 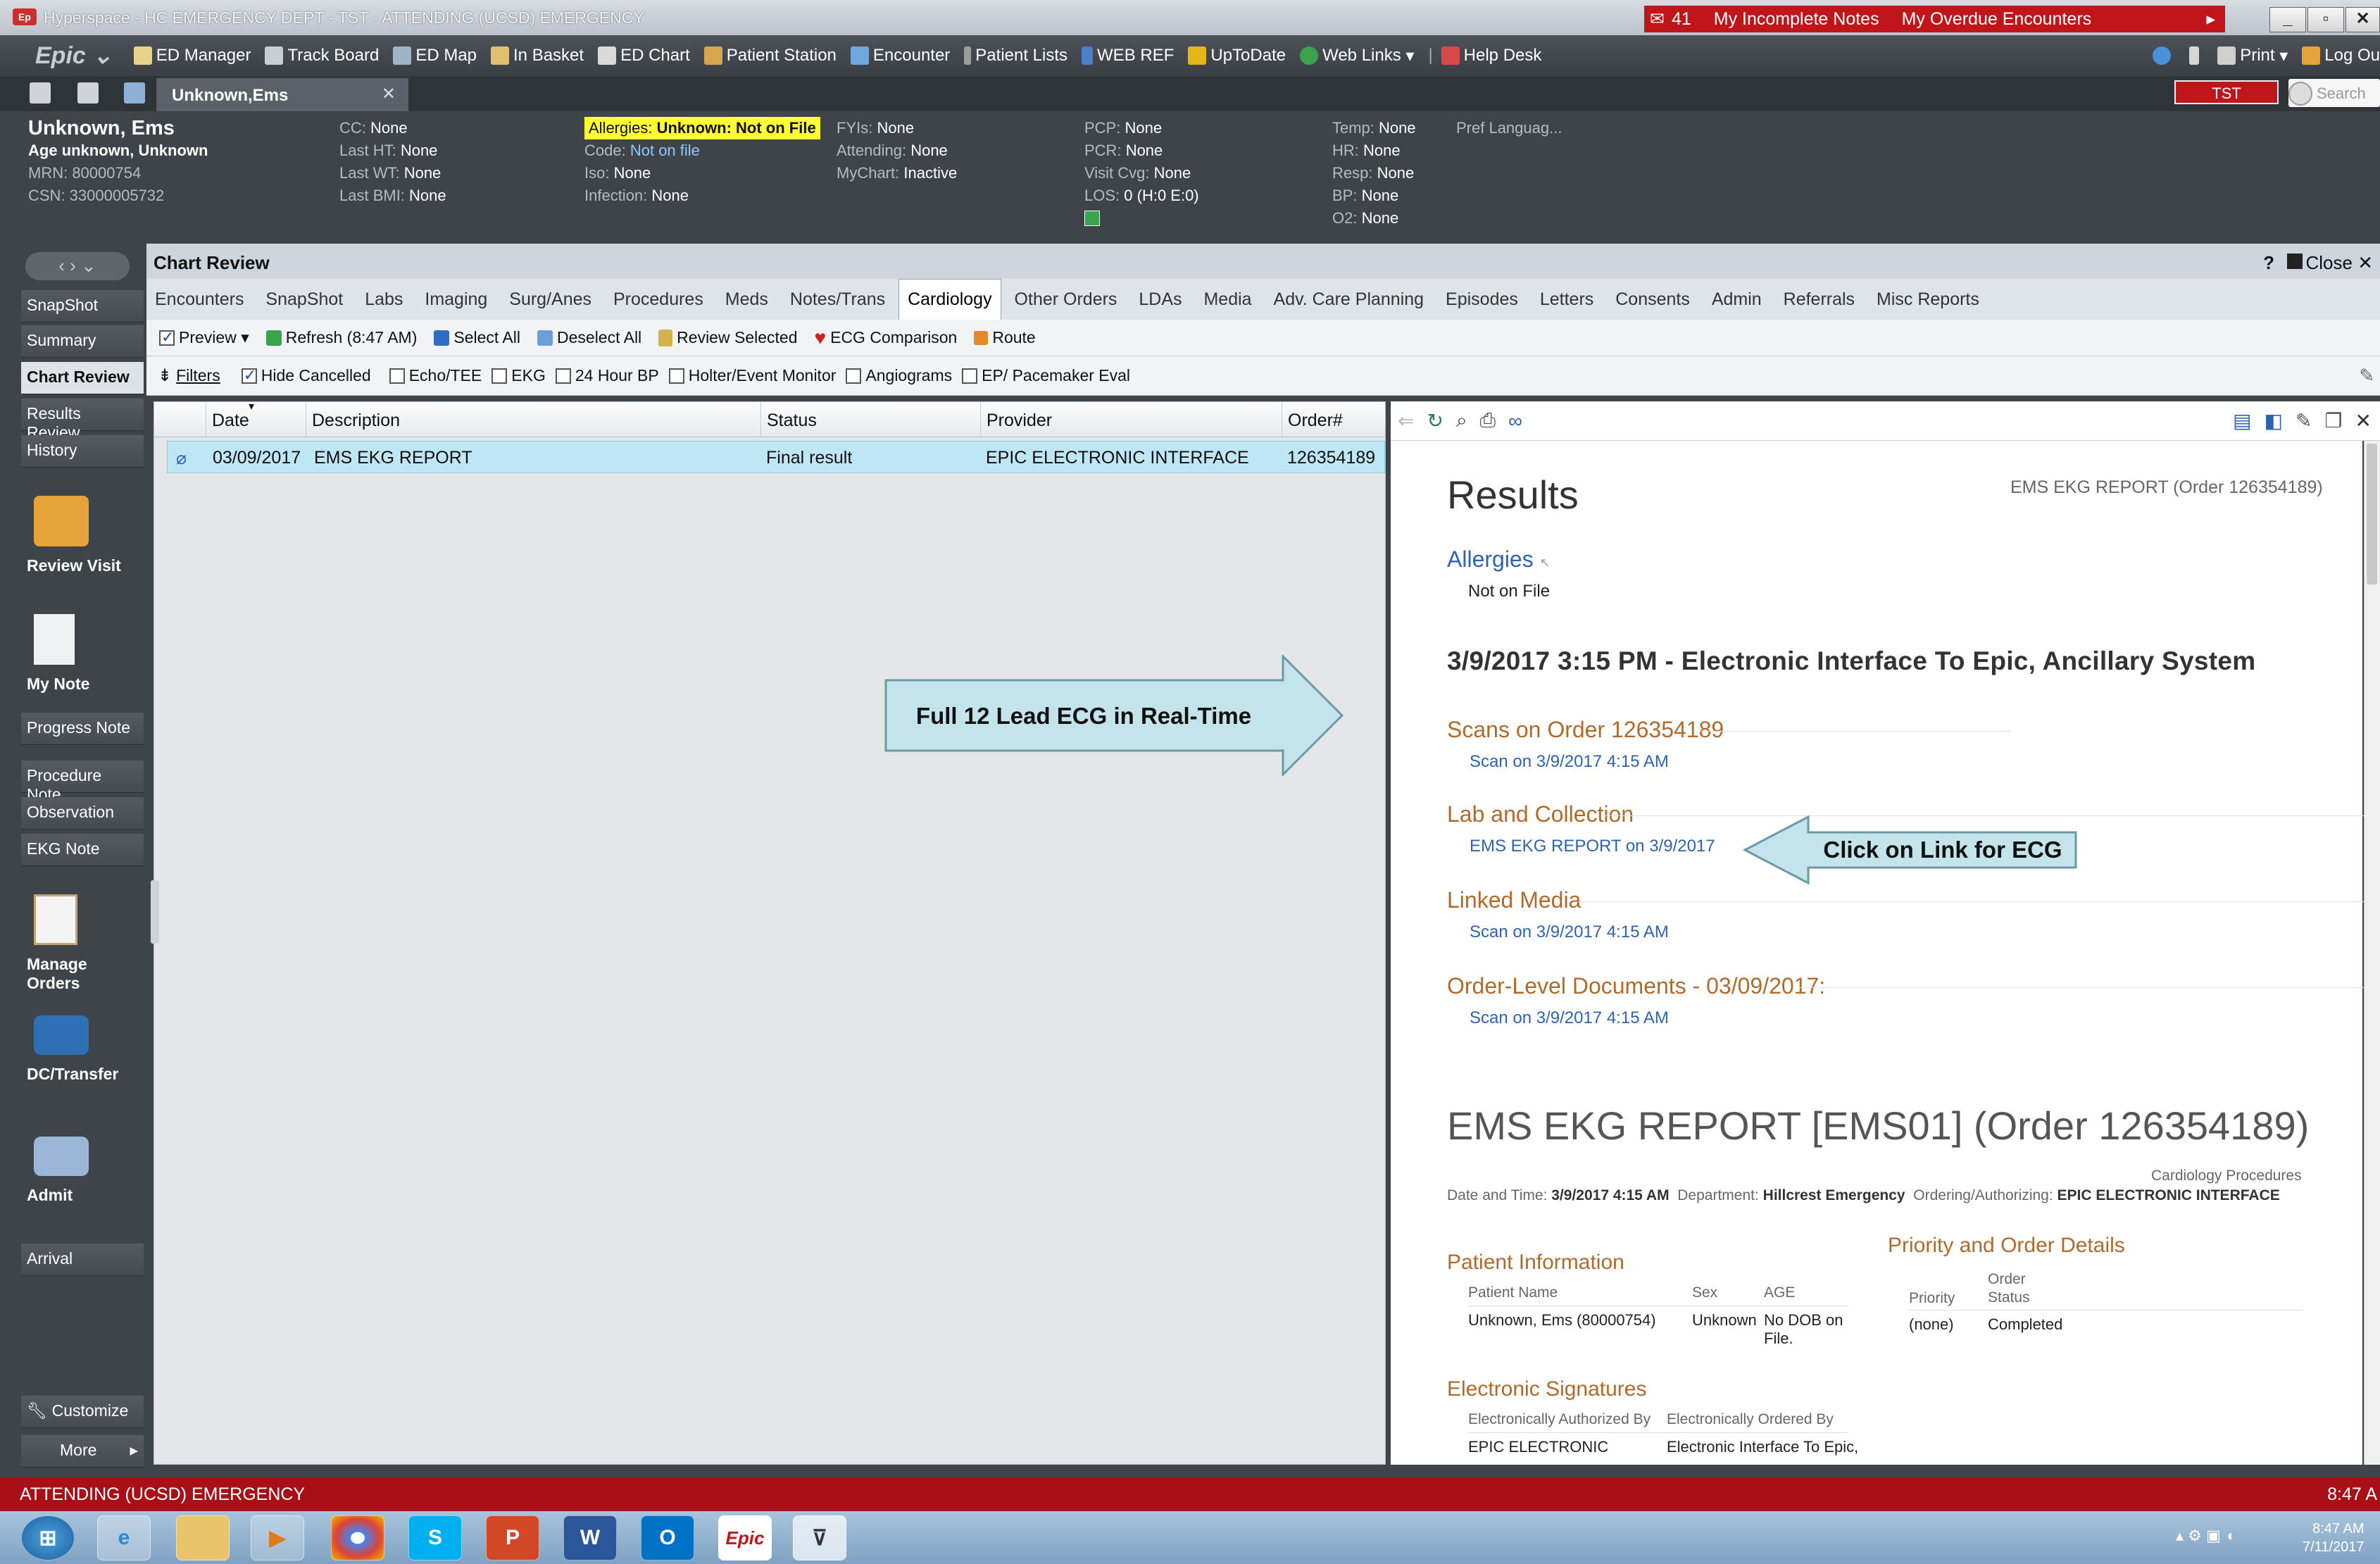 What do you see at coordinates (192, 55) in the screenshot?
I see `ed-manager-button: ED Manager` at bounding box center [192, 55].